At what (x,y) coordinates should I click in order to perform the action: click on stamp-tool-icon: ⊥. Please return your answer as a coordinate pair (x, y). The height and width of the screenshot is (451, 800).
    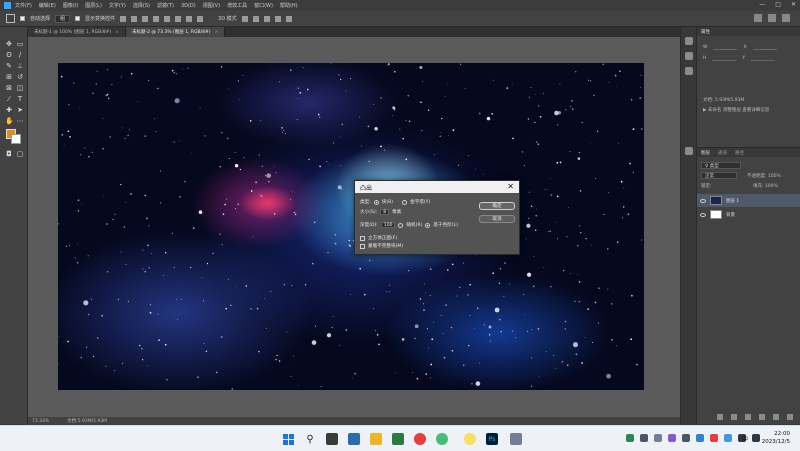
    Looking at the image, I should click on (20, 66).